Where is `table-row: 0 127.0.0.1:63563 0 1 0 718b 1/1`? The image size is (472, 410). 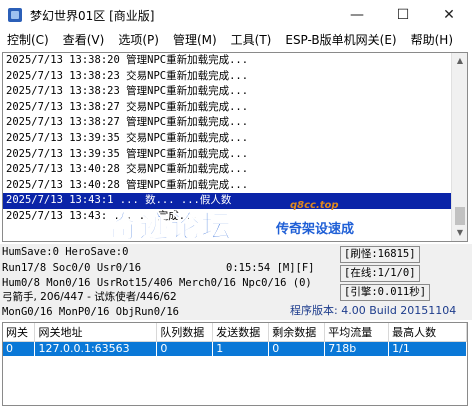
table-row: 0 127.0.0.1:63563 0 1 0 718b 1/1 is located at coordinates (235, 348).